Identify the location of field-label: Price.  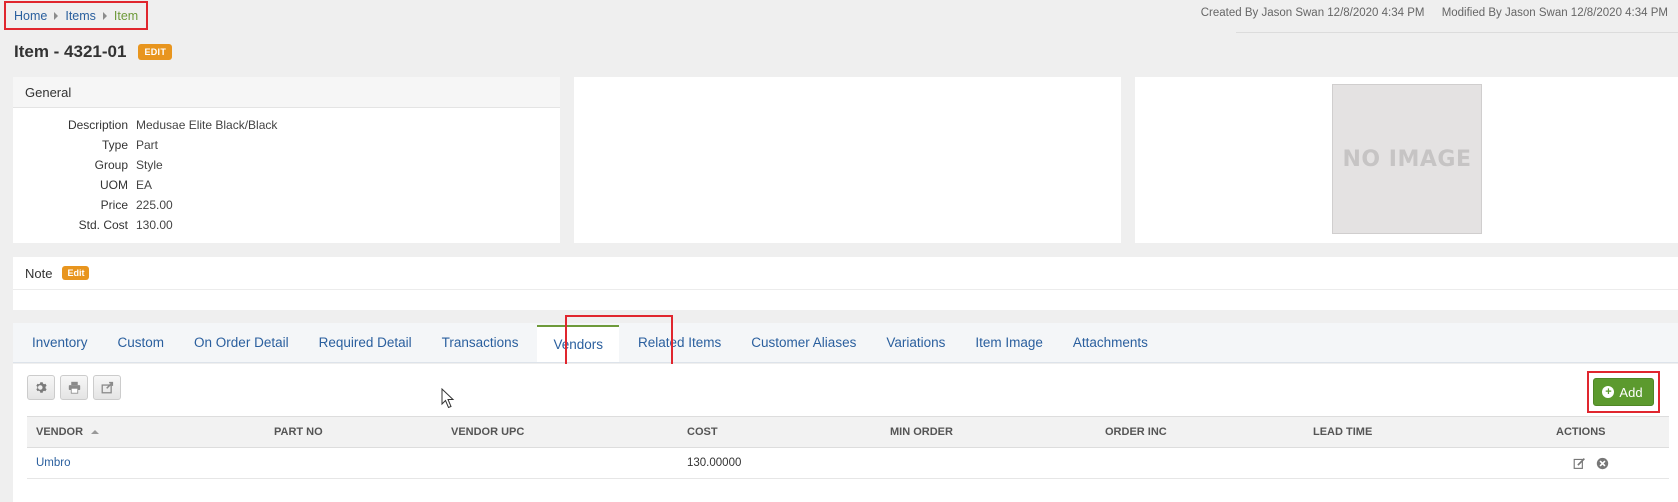
(114, 205).